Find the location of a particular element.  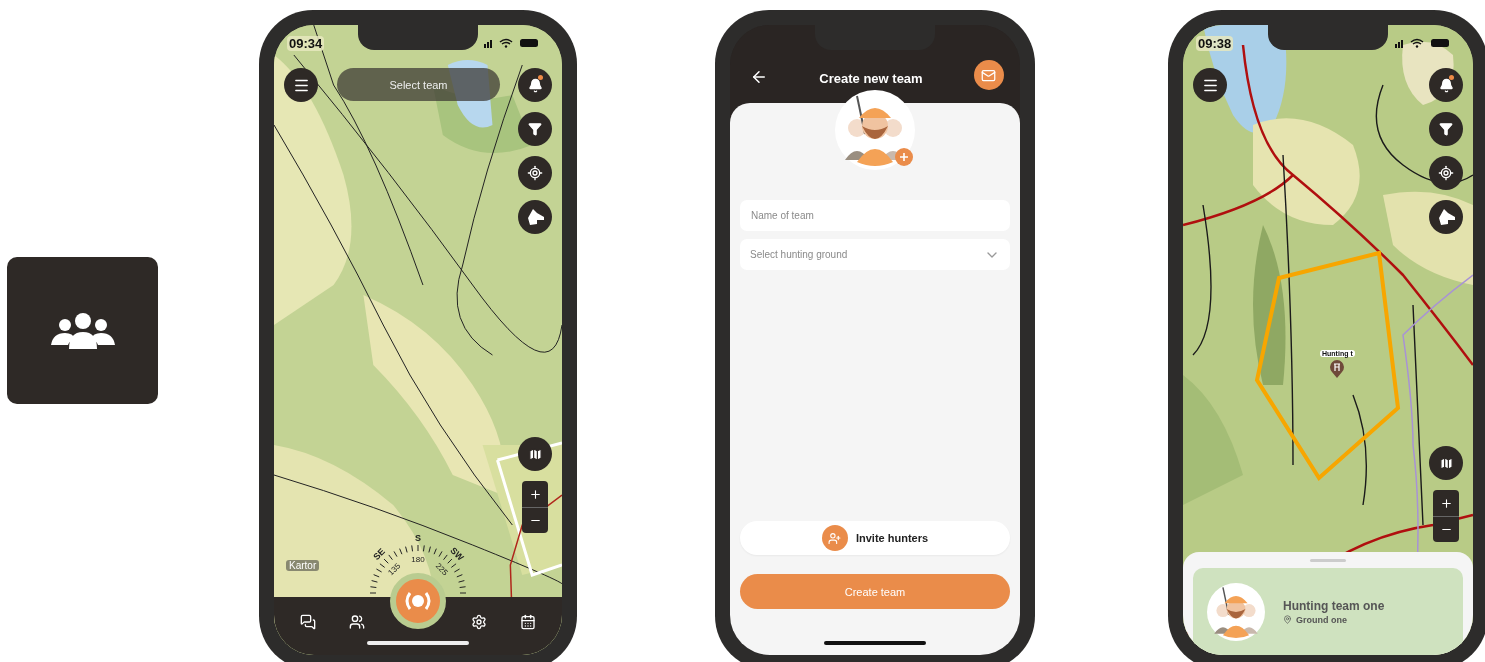

mail-icon is located at coordinates (989, 75).